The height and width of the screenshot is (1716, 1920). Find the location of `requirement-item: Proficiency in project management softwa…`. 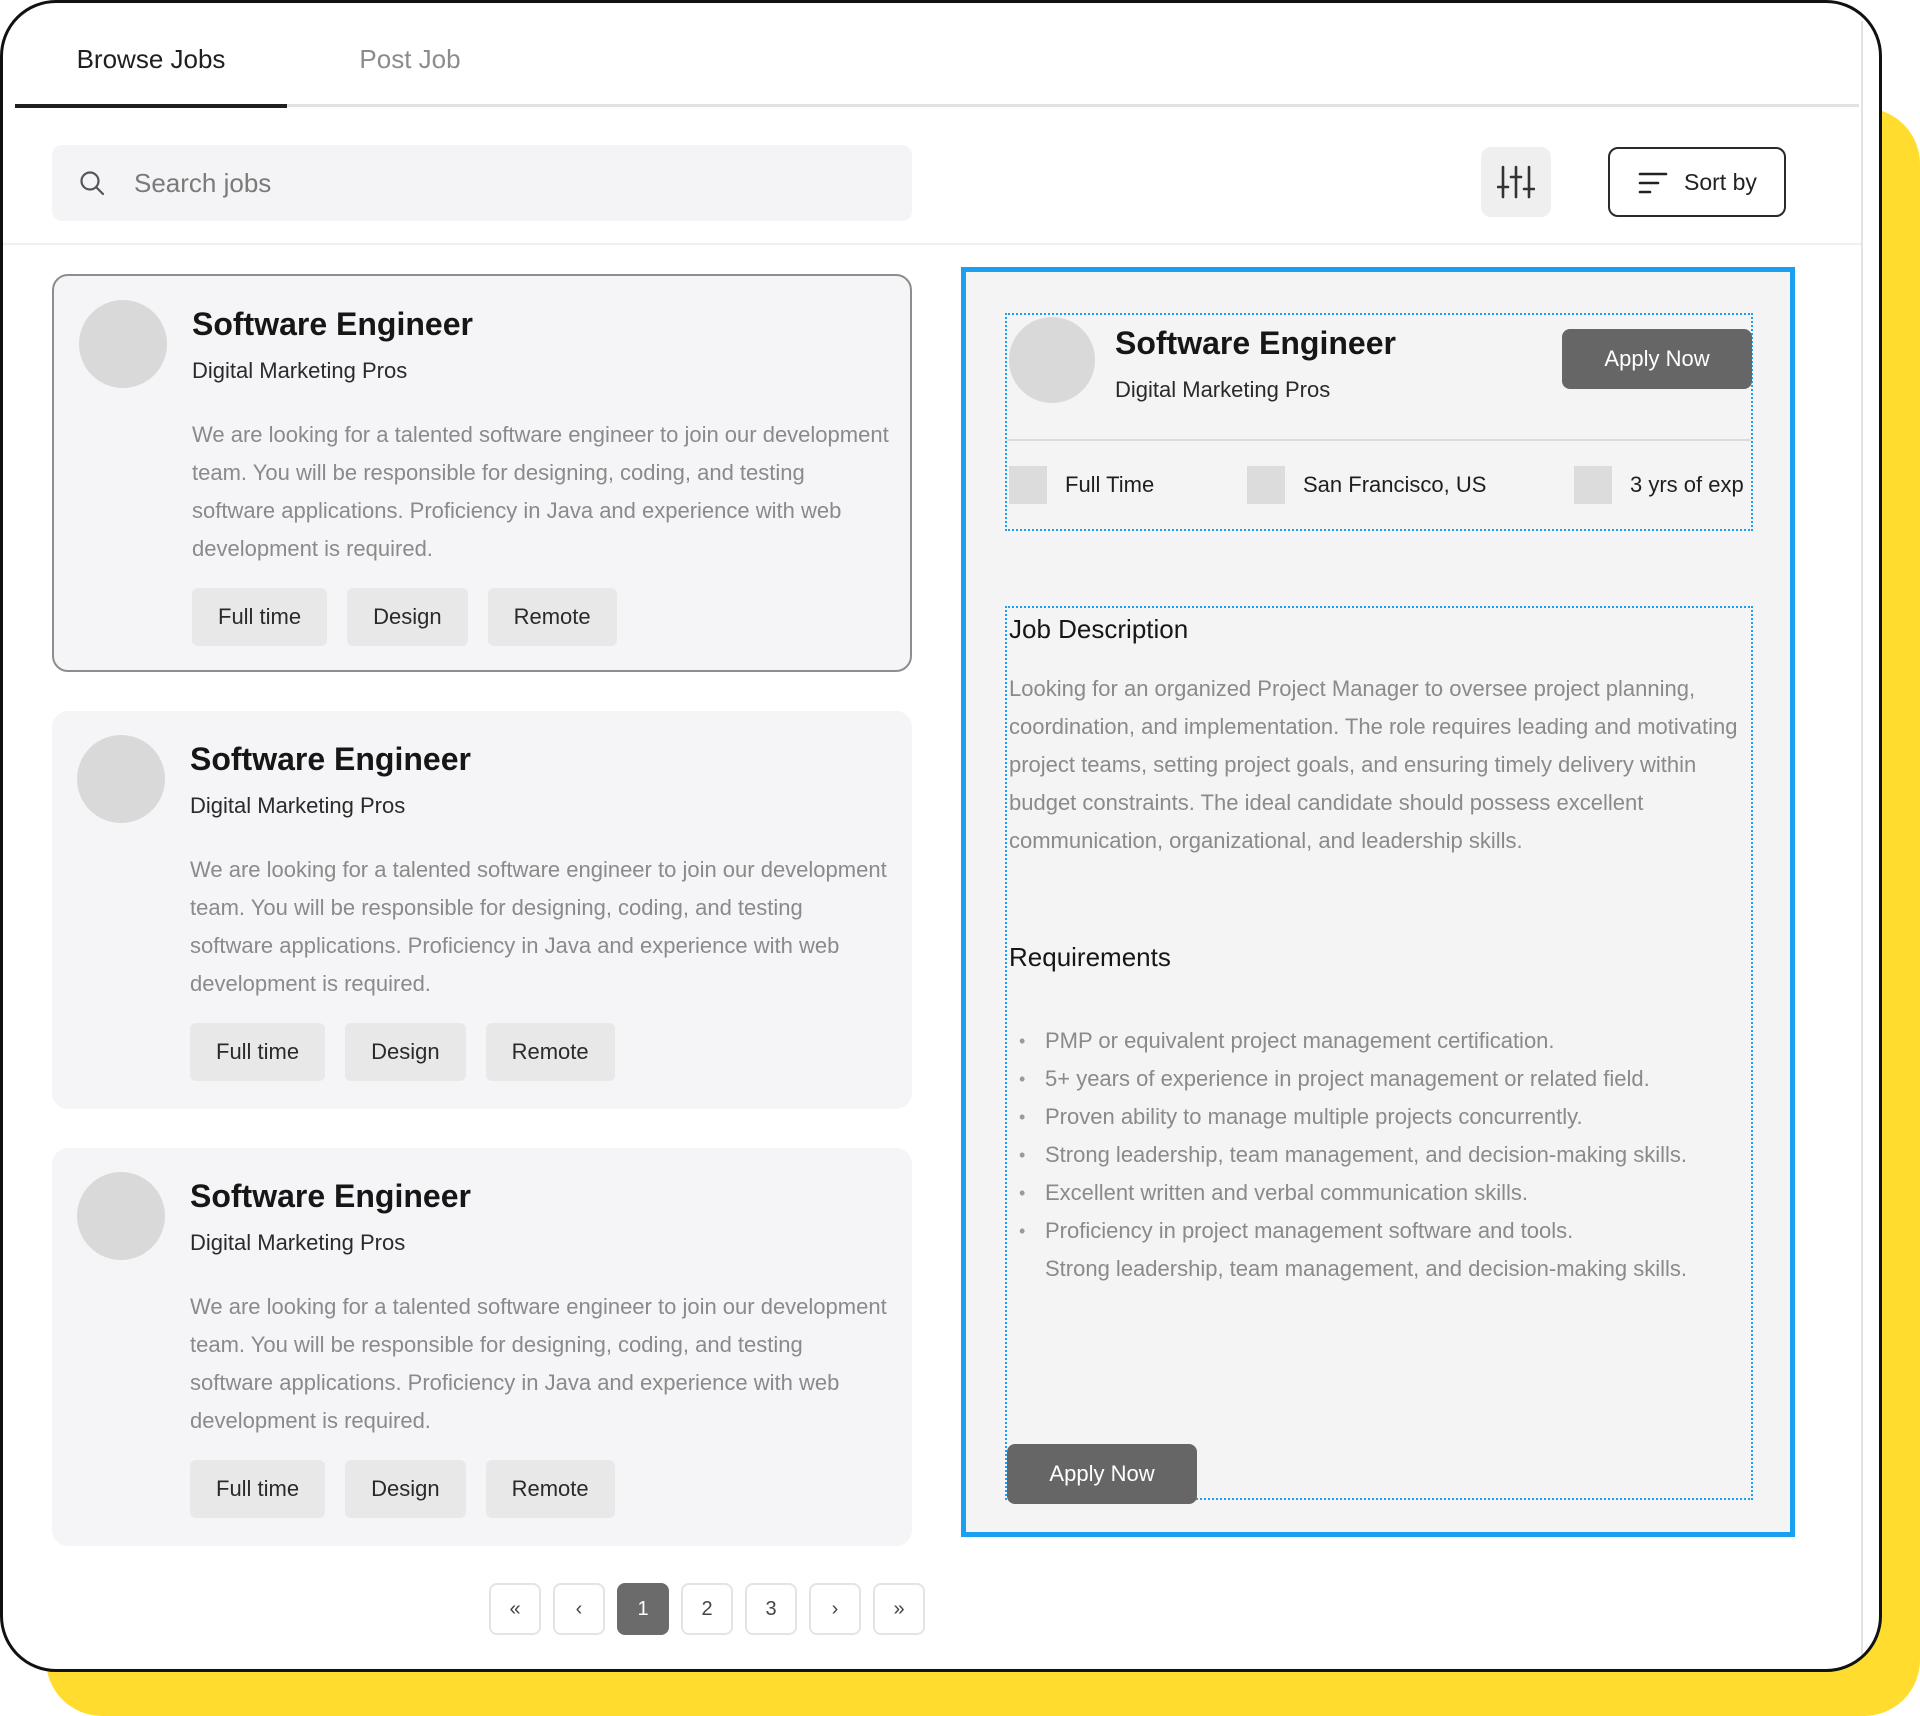

requirement-item: Proficiency in project management softwa… is located at coordinates (1369, 1231).